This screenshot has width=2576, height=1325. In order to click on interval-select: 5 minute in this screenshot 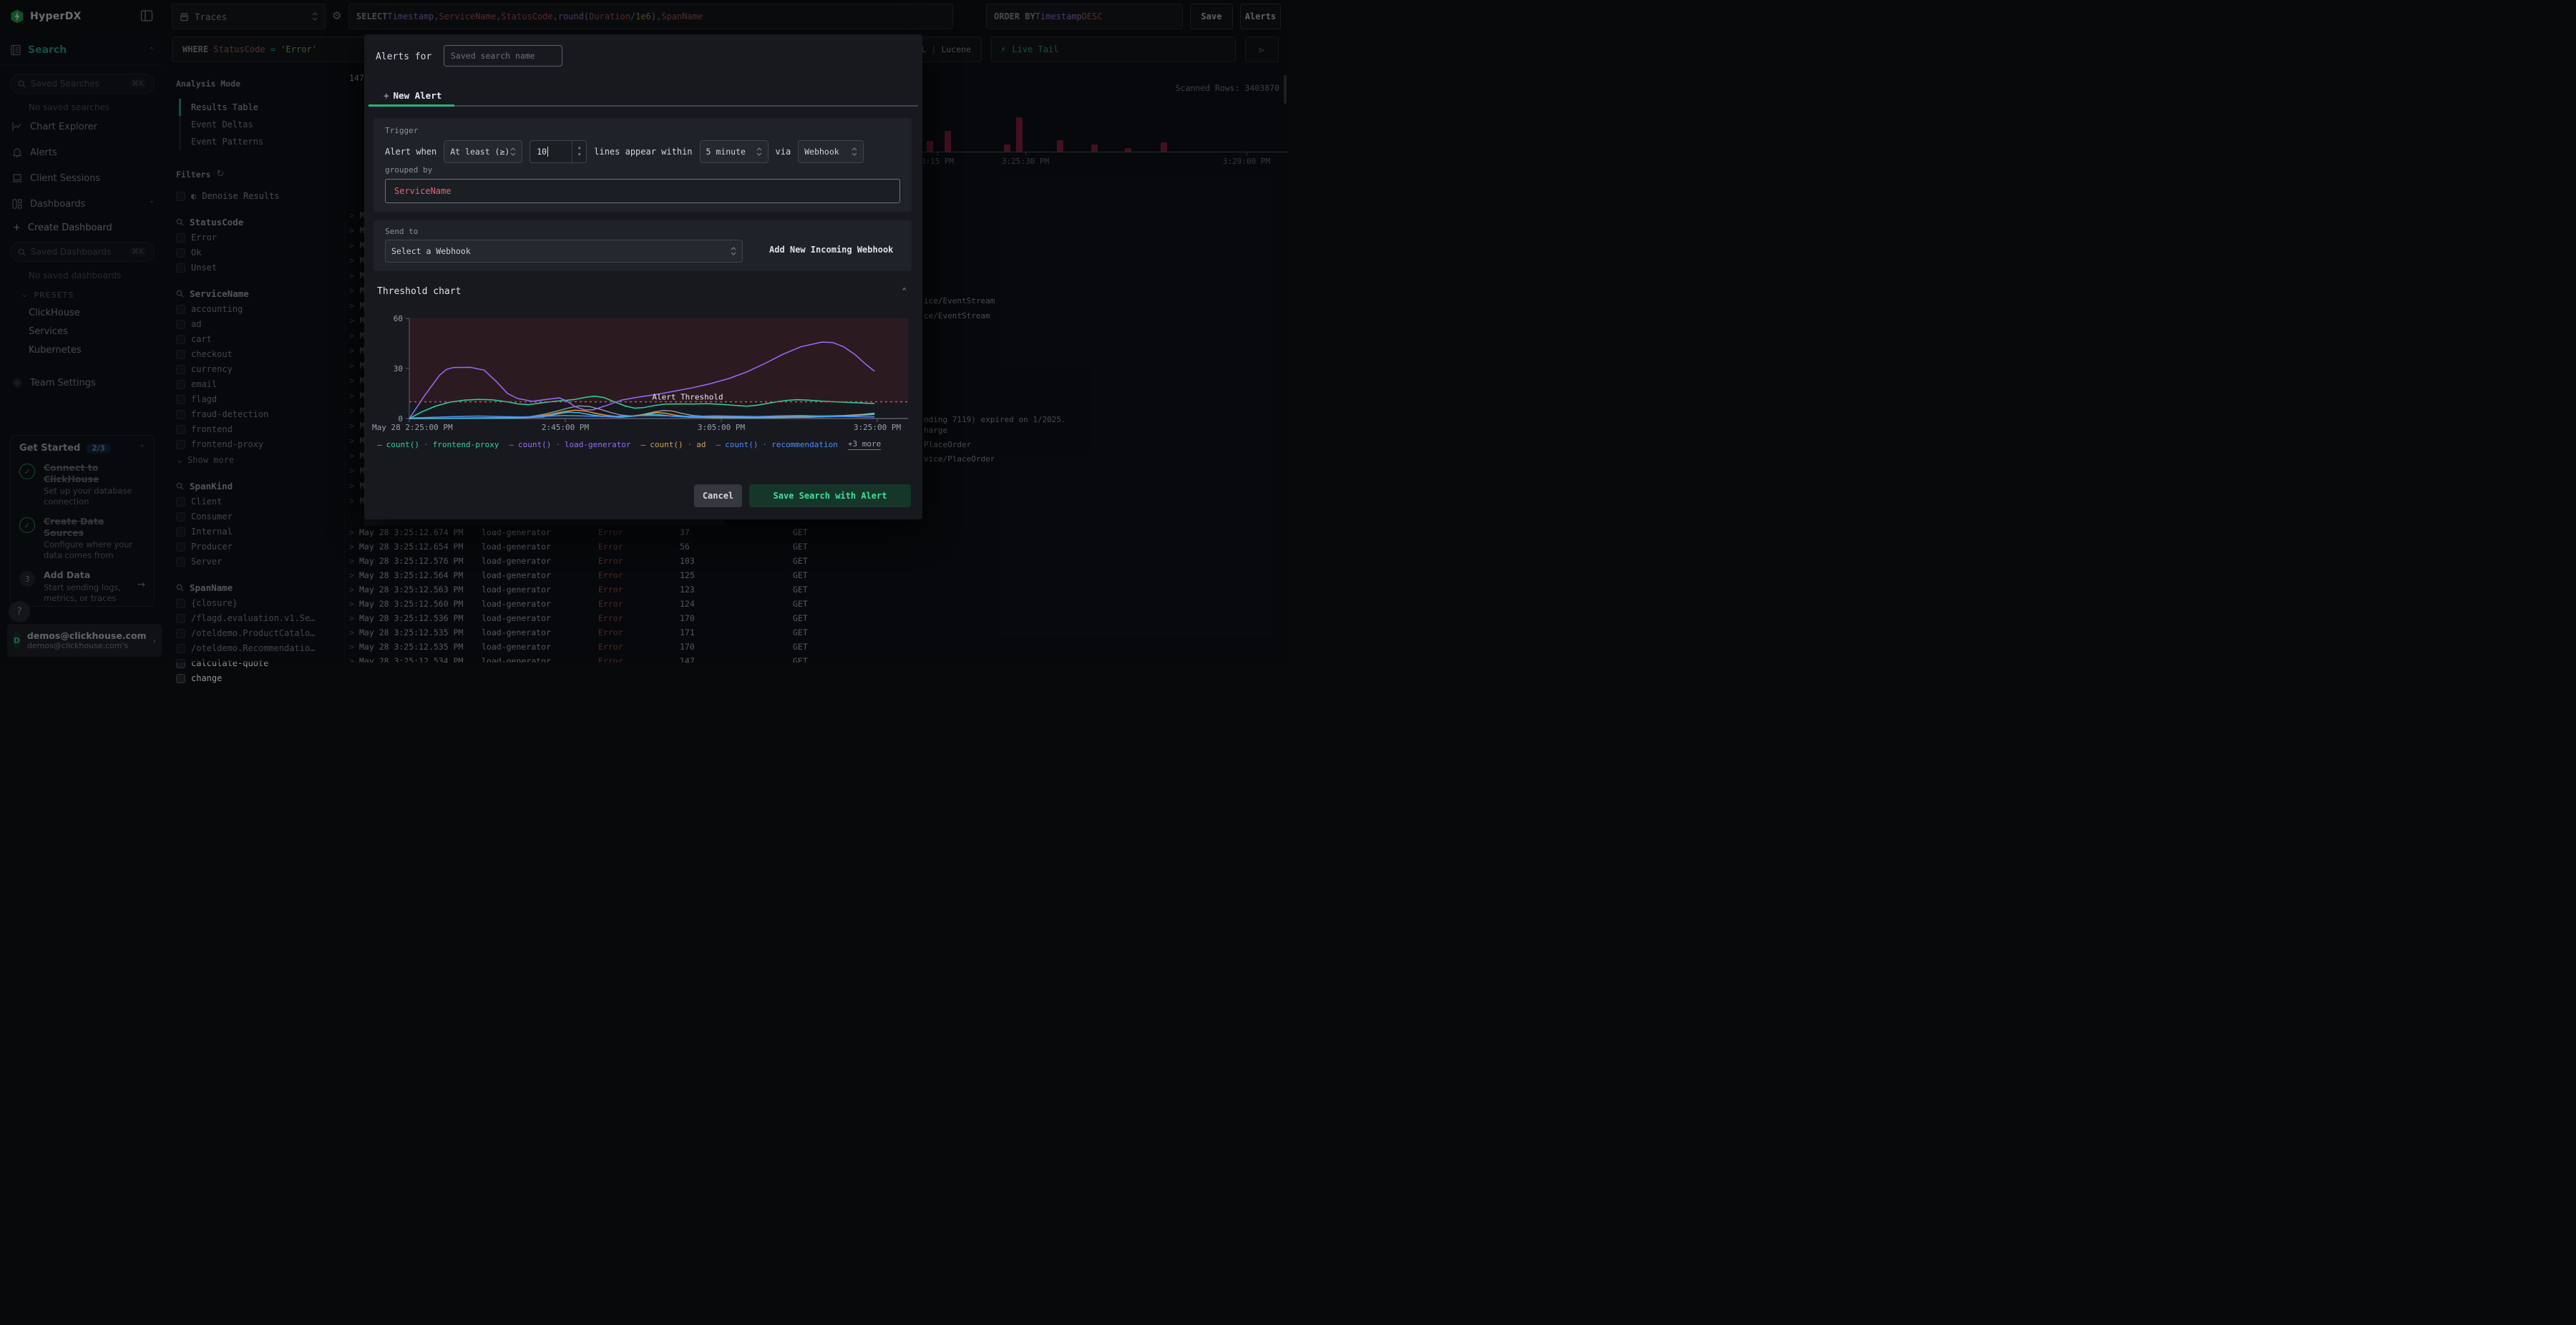, I will do `click(734, 151)`.